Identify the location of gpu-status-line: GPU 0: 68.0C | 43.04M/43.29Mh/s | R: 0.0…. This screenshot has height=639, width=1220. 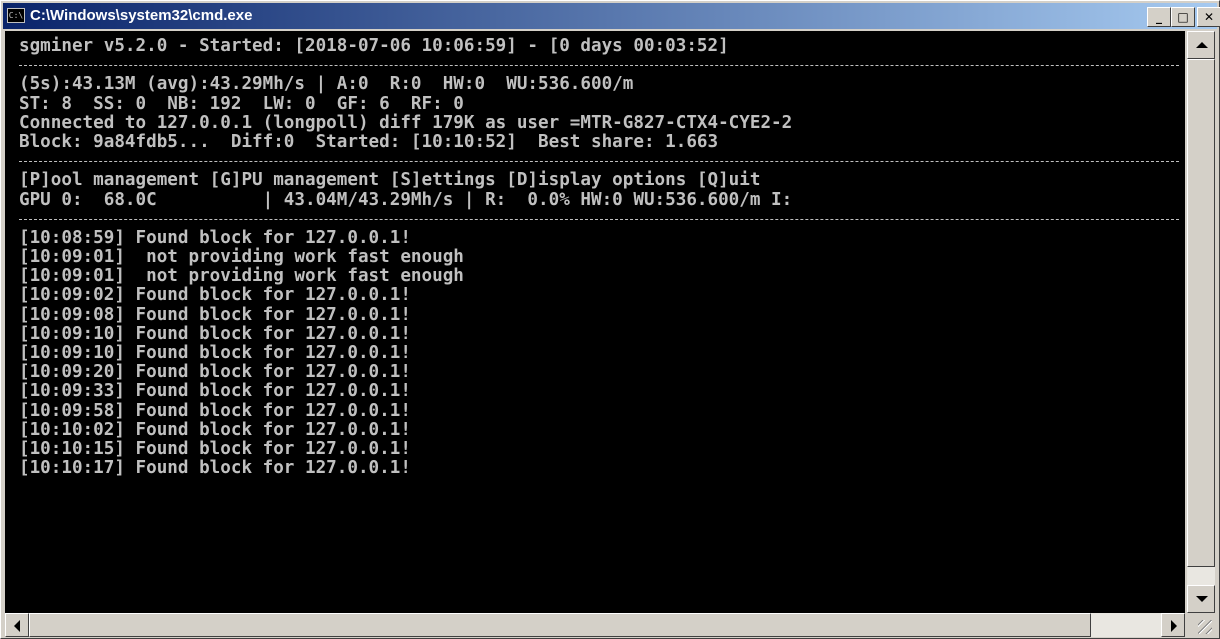
(406, 199).